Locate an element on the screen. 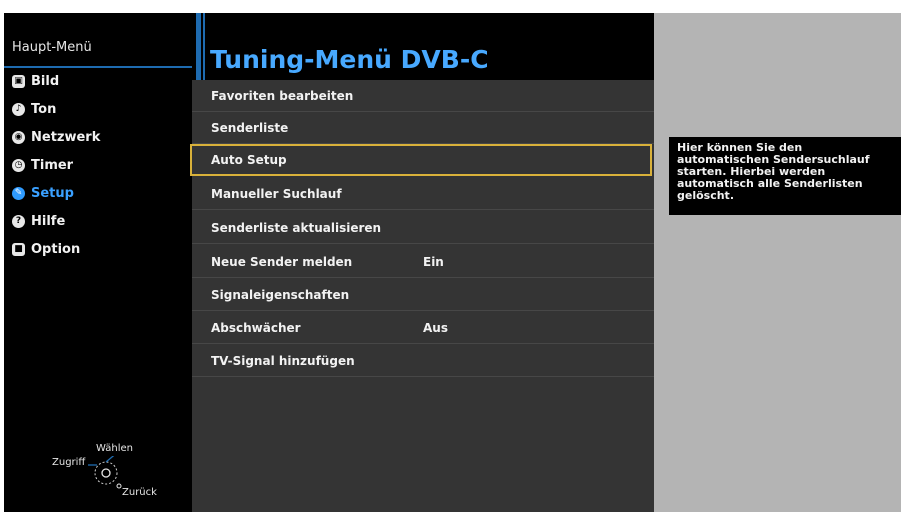  dpad-icon is located at coordinates (105, 472).